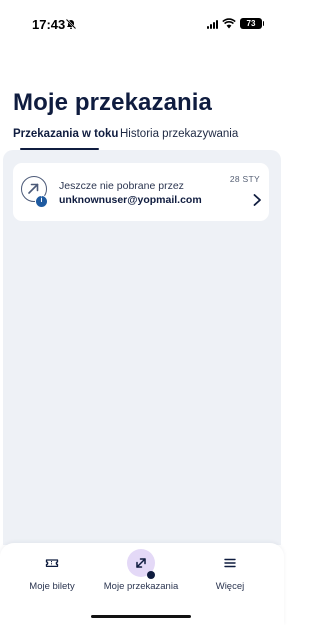 The width and height of the screenshot is (320, 625). What do you see at coordinates (121, 186) in the screenshot?
I see `transfer-status-text: Jeszcze nie pobrane przez` at bounding box center [121, 186].